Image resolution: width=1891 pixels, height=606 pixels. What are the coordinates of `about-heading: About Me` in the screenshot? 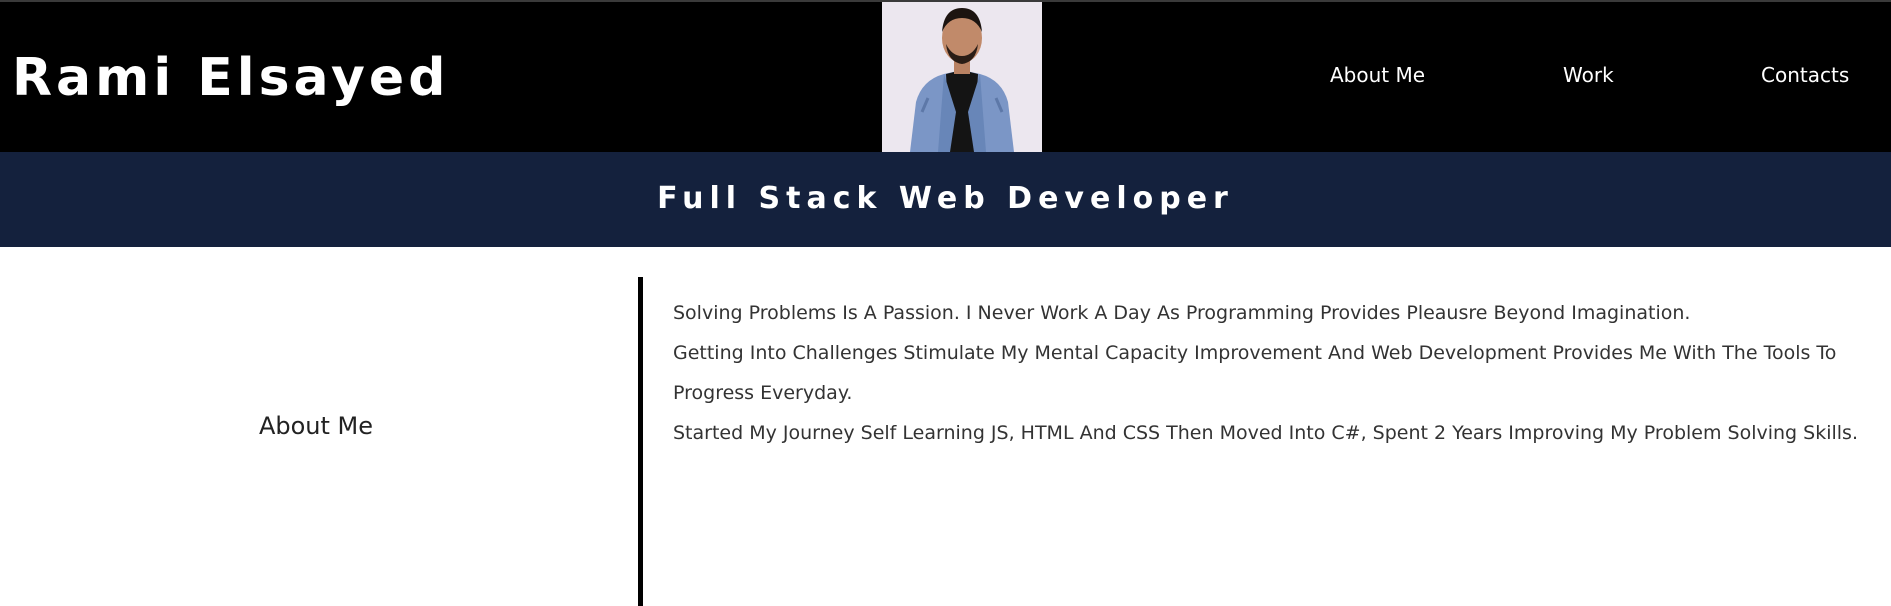 It's located at (316, 426).